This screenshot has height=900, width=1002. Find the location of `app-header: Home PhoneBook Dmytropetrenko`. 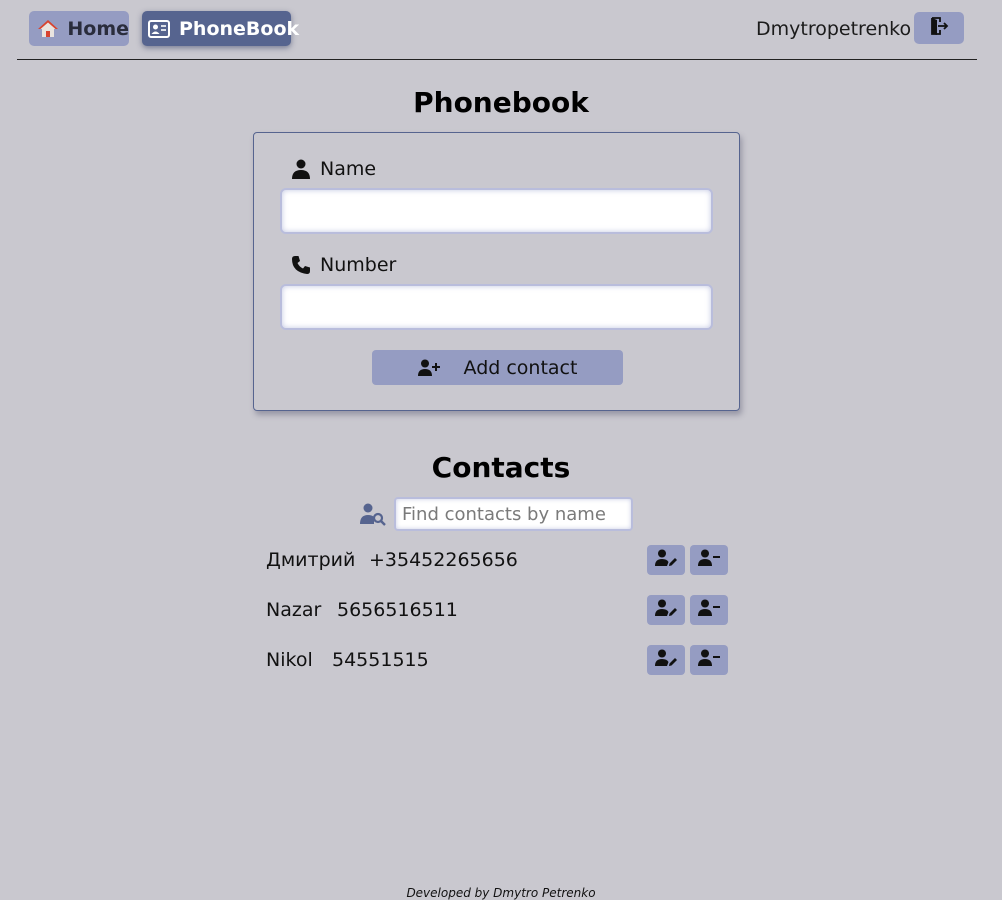

app-header: Home PhoneBook Dmytropetrenko is located at coordinates (497, 30).